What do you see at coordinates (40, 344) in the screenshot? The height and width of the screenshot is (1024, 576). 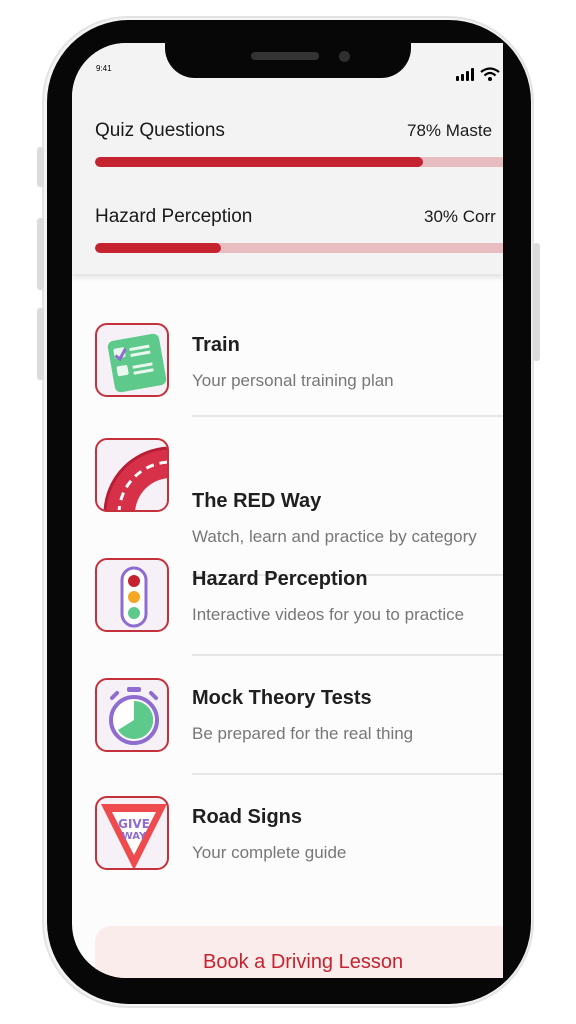 I see `volume-down-button` at bounding box center [40, 344].